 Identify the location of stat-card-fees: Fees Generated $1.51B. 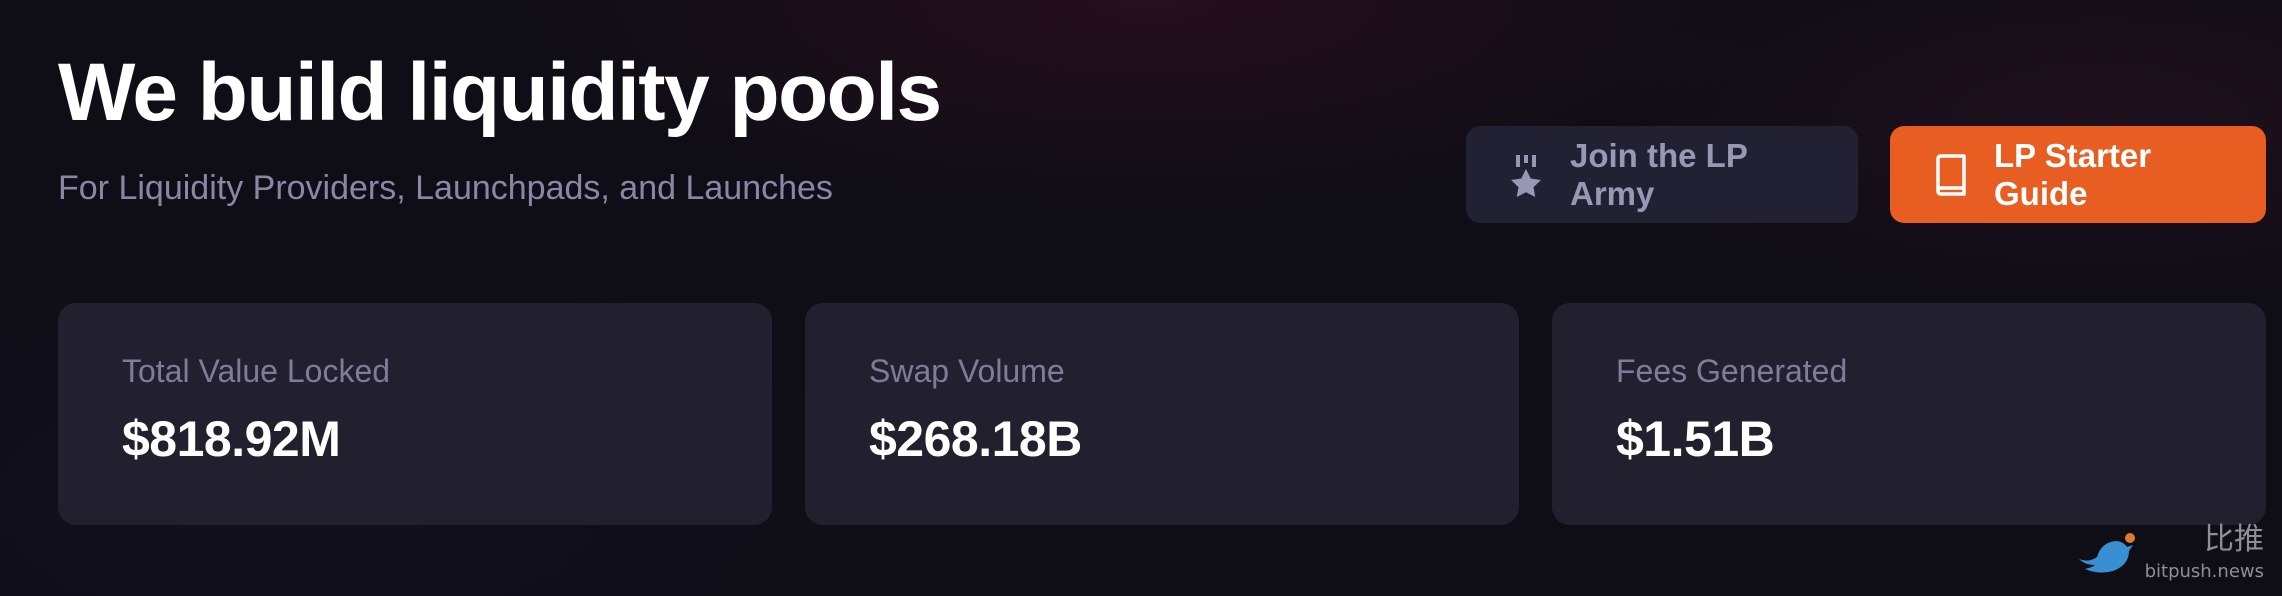
(1909, 414).